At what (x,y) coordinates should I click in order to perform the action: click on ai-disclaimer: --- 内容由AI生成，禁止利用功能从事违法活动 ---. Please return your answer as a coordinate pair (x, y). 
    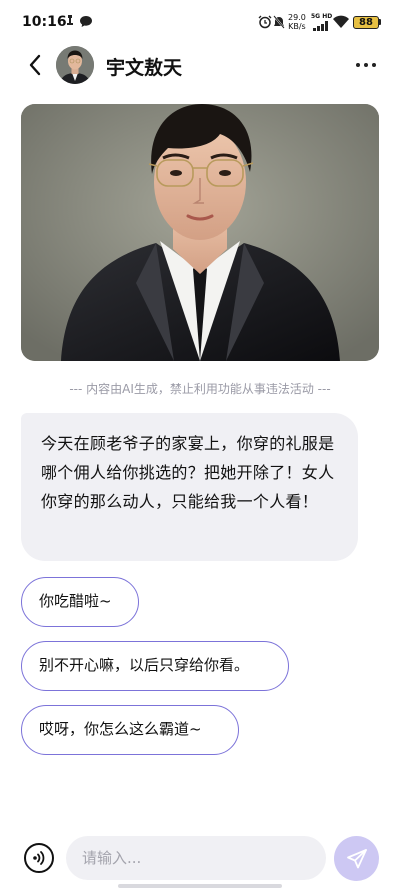
    Looking at the image, I should click on (200, 389).